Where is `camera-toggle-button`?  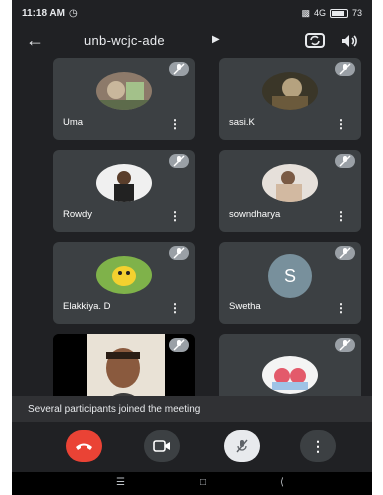
camera-toggle-button is located at coordinates (162, 446).